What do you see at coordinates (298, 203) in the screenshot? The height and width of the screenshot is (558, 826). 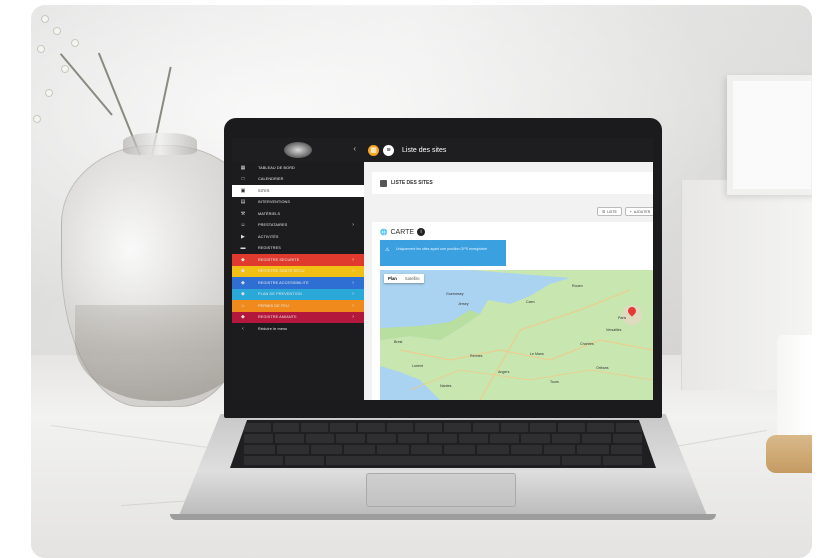 I see `sidebar-item: ▤ INTERVENTIONS` at bounding box center [298, 203].